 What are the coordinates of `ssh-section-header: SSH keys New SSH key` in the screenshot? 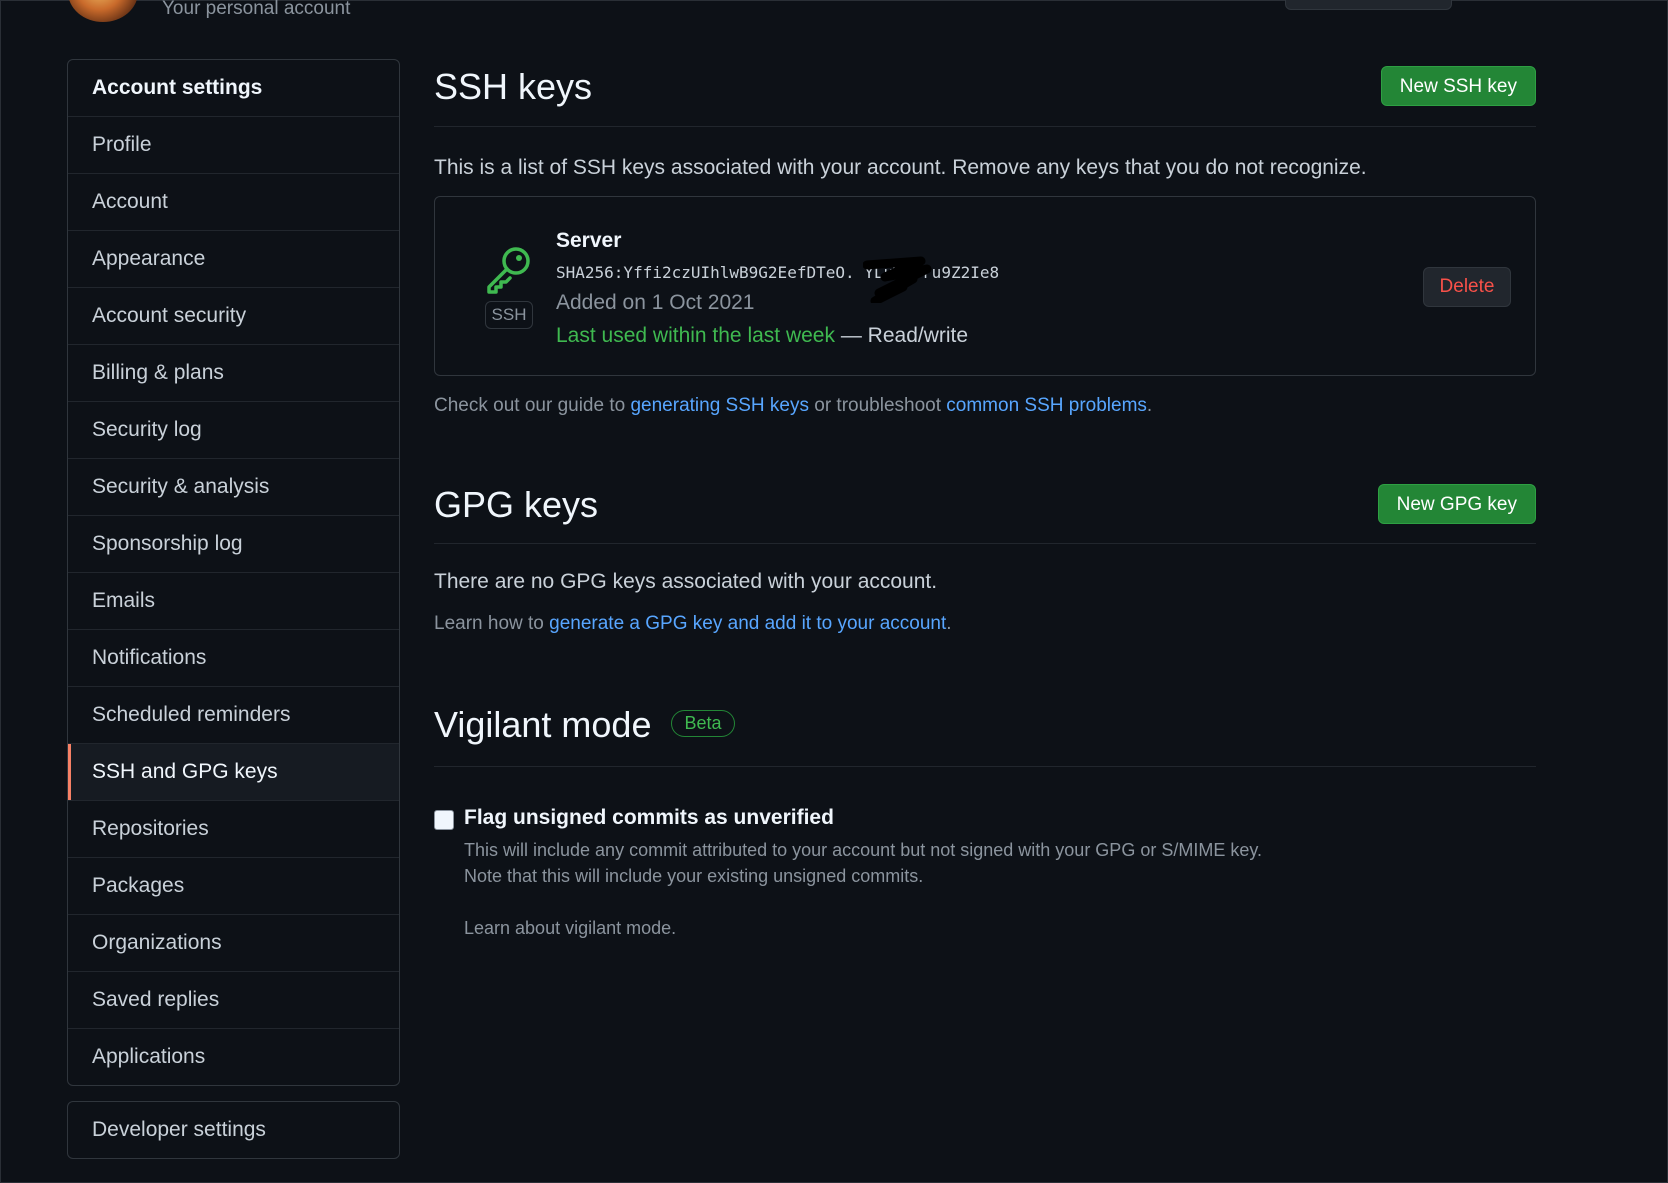 It's located at (985, 92).